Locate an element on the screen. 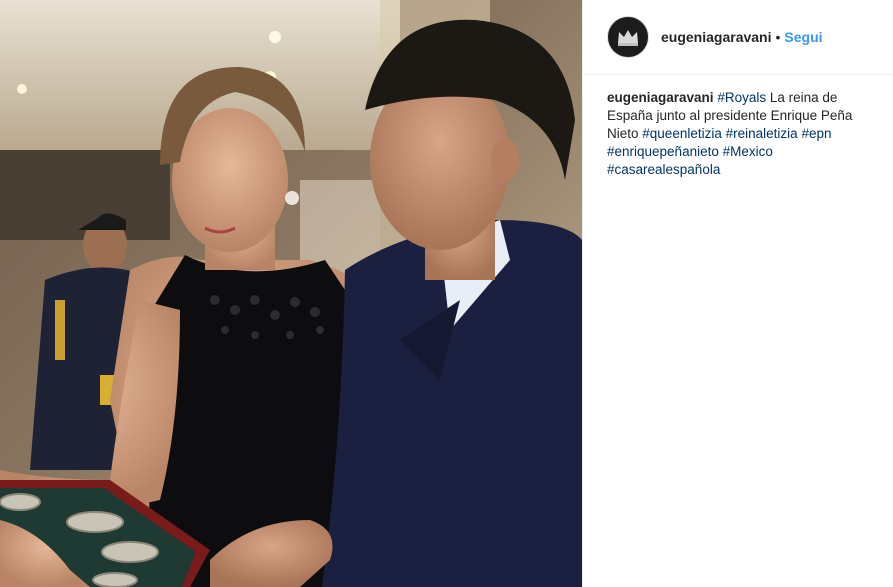 This screenshot has height=587, width=893. hashtag-link: #casarealespañola is located at coordinates (663, 169).